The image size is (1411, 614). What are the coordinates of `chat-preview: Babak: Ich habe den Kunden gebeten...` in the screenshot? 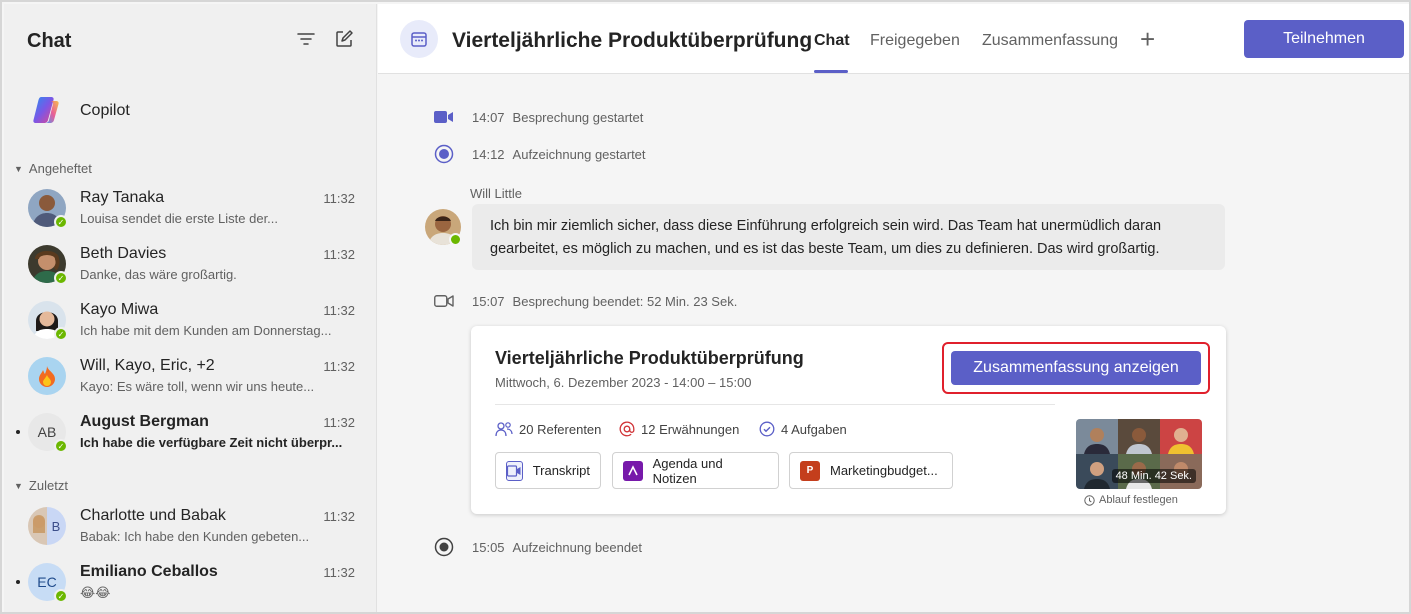 It's located at (195, 536).